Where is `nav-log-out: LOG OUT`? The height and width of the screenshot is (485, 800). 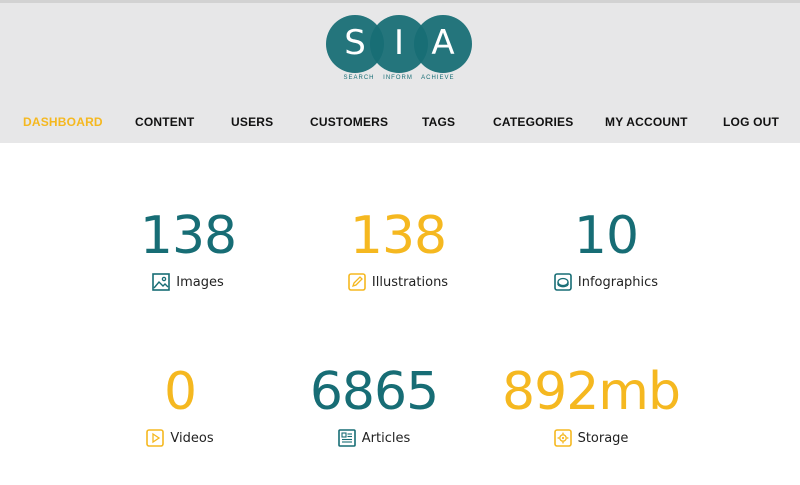
nav-log-out: LOG OUT is located at coordinates (751, 122).